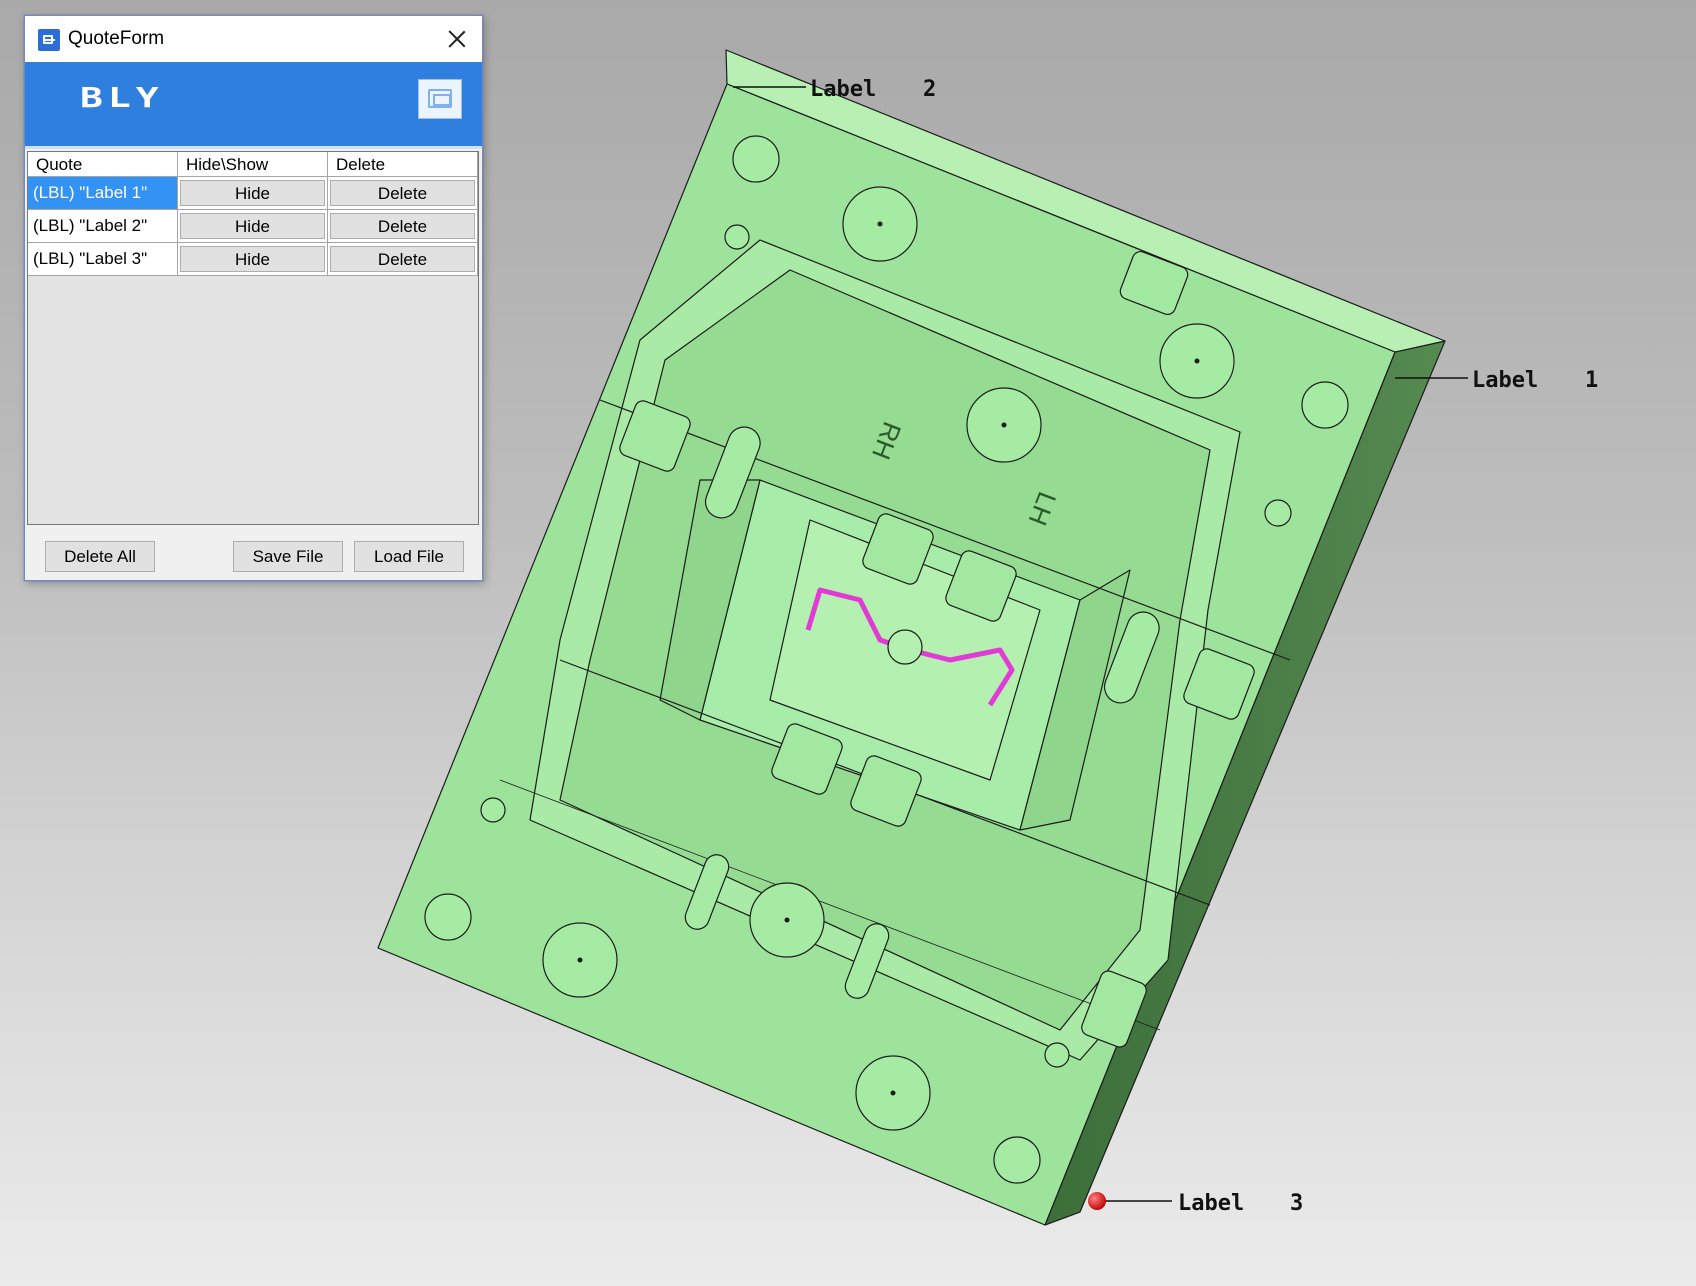 The width and height of the screenshot is (1696, 1286). Describe the element at coordinates (103, 164) in the screenshot. I see `column-header-quote: Quote` at that location.